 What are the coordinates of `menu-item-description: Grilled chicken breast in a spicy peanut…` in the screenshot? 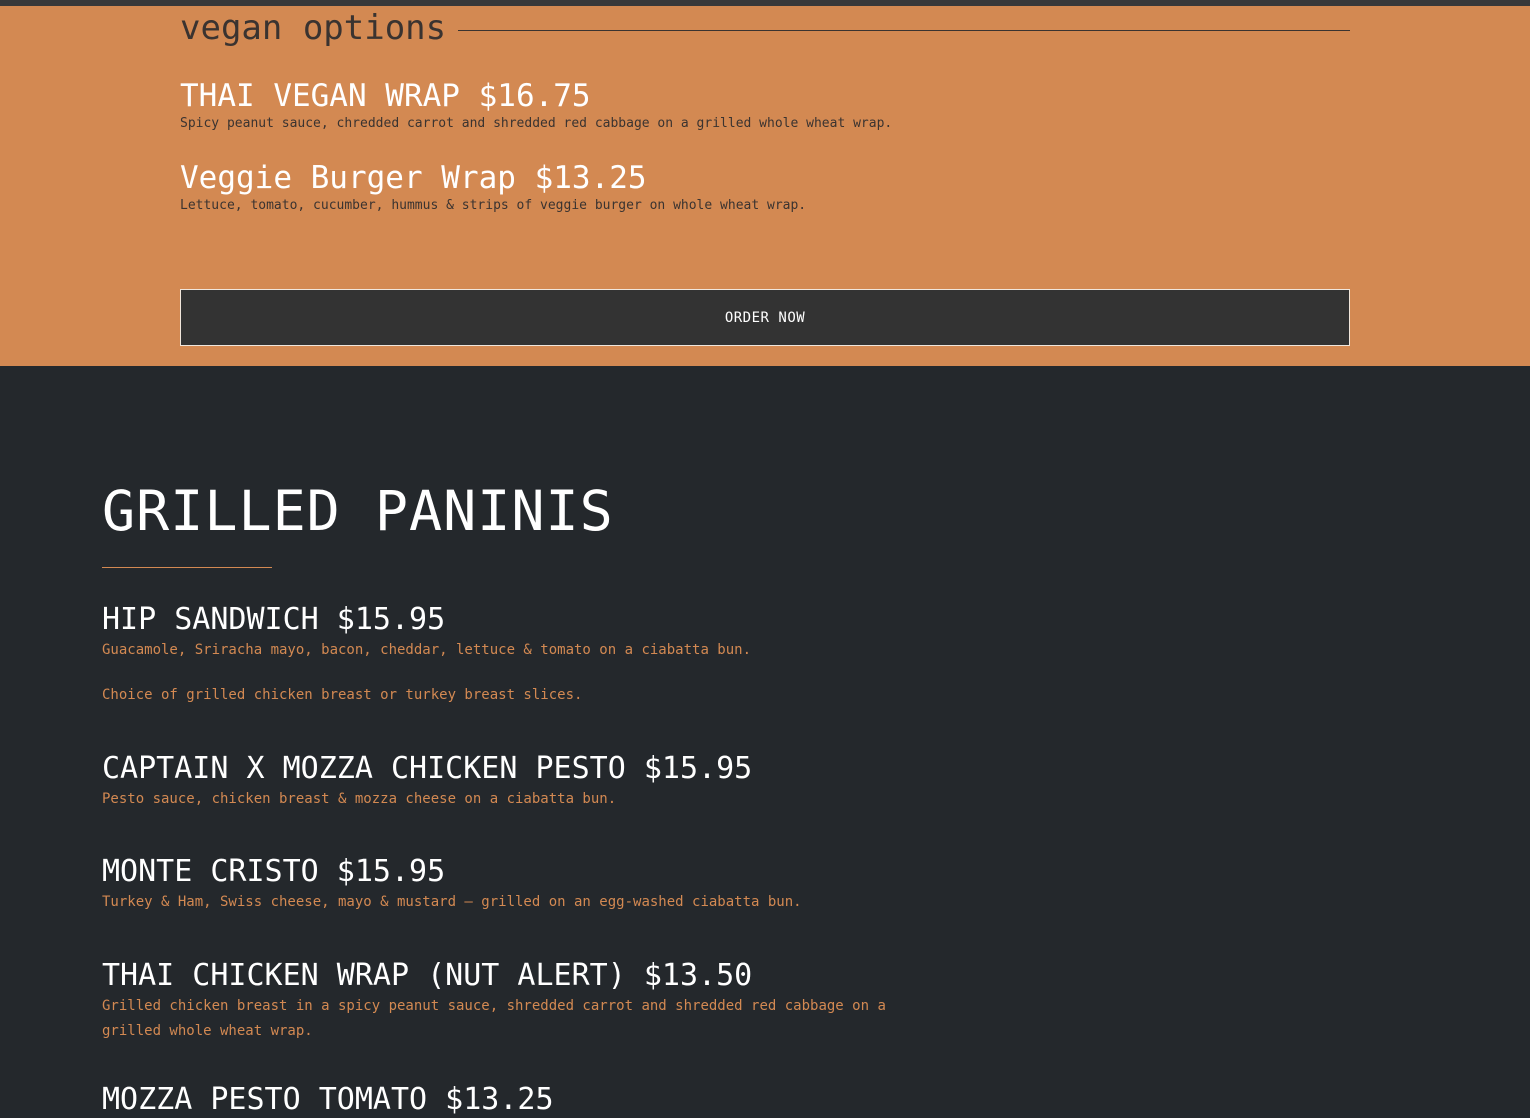 It's located at (494, 1018).